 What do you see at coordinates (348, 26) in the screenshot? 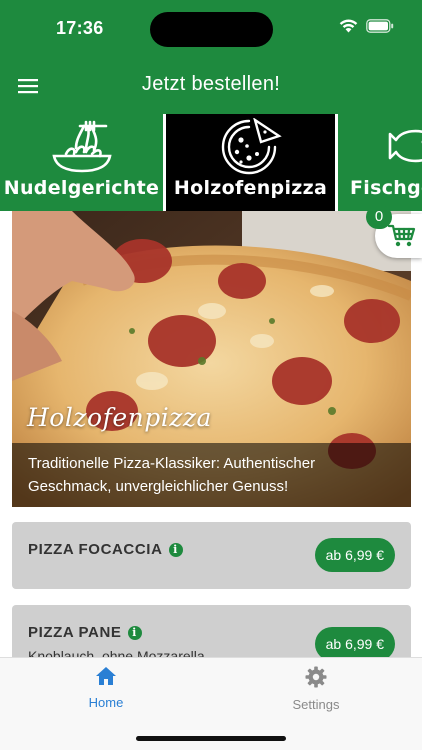
I see `wifi-icon` at bounding box center [348, 26].